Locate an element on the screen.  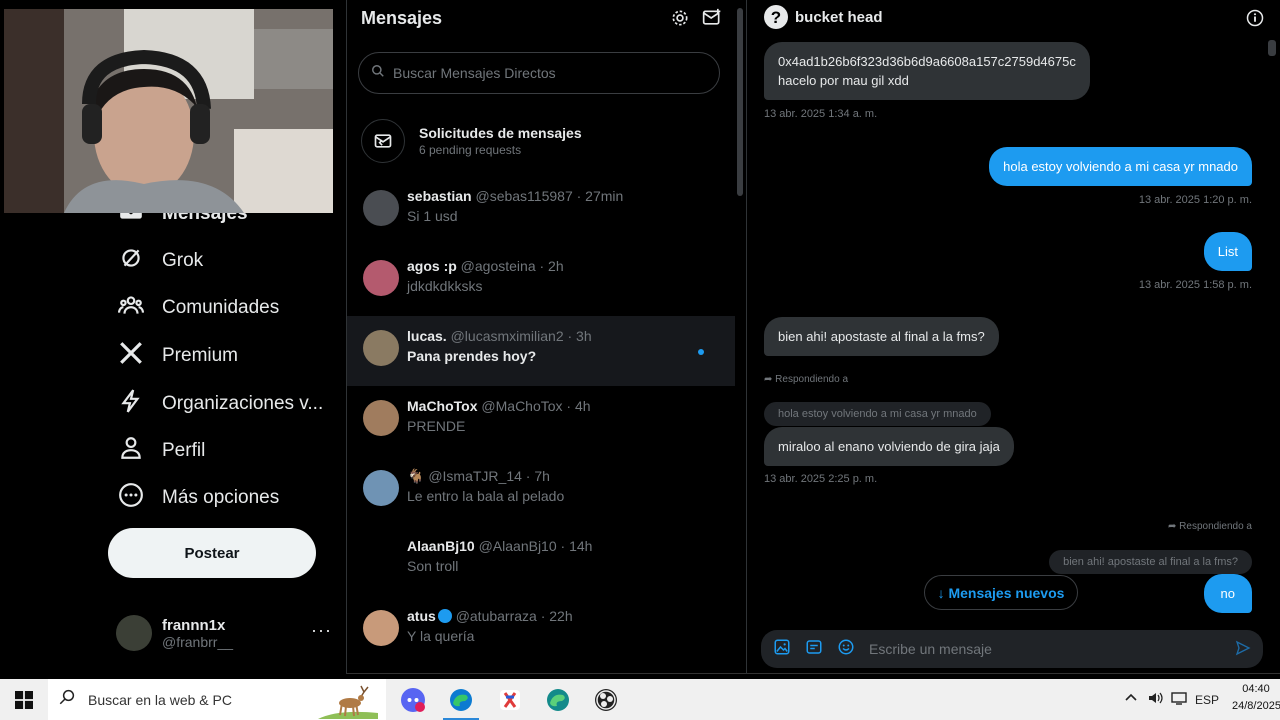
emoji-icon is located at coordinates (846, 649).